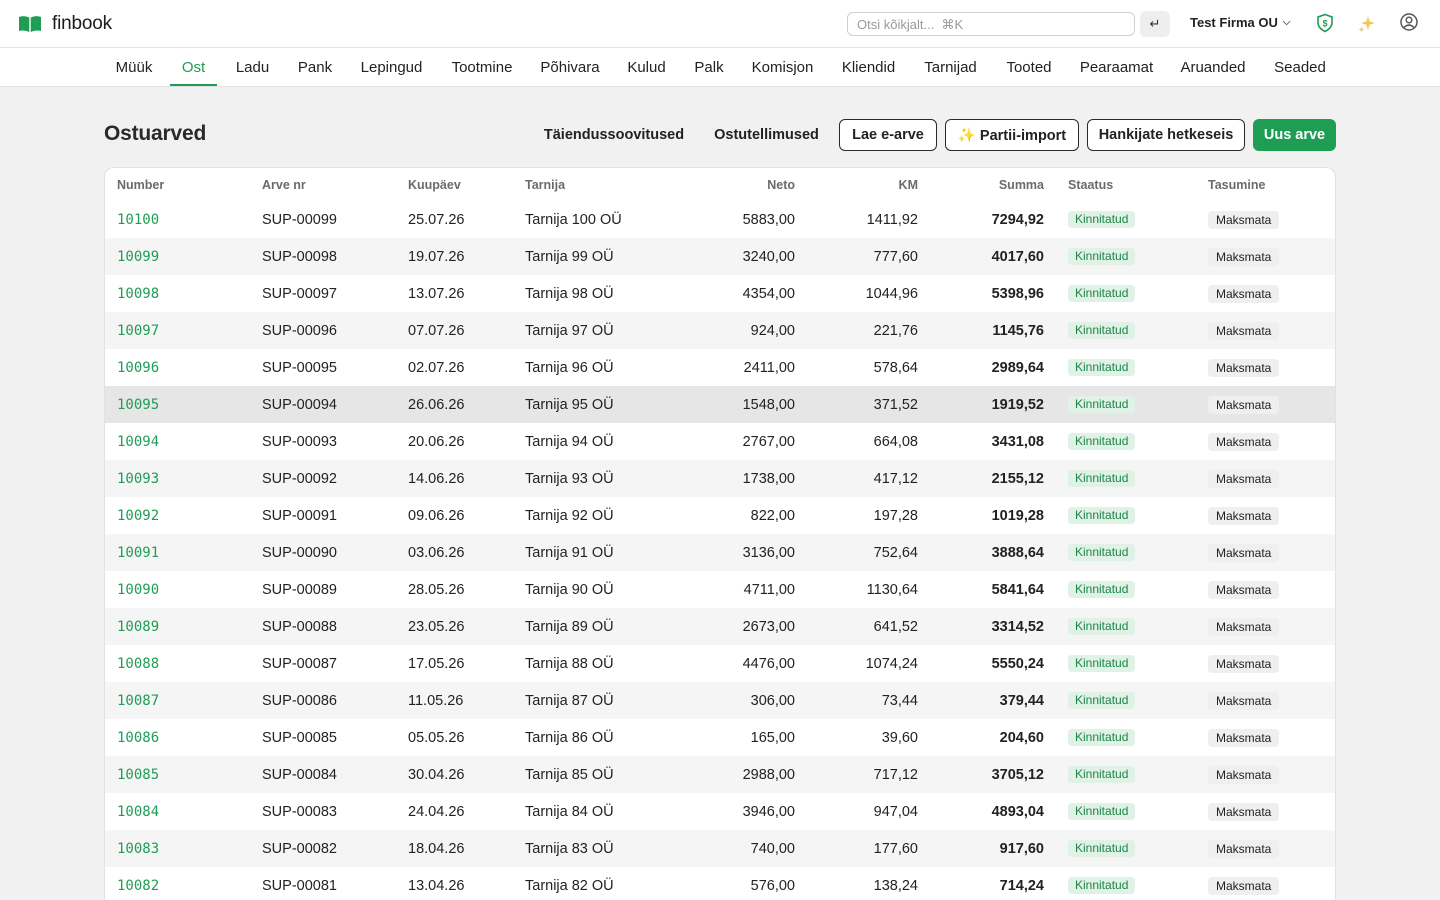 The height and width of the screenshot is (900, 1440). What do you see at coordinates (482, 67) in the screenshot?
I see `nav-item-tootmine: Tootmine` at bounding box center [482, 67].